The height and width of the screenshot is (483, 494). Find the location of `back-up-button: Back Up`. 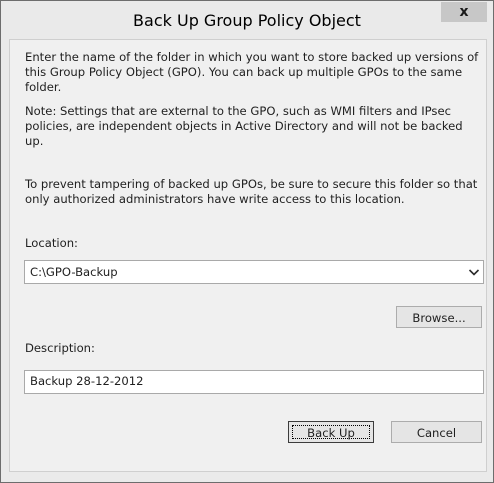

back-up-button: Back Up is located at coordinates (331, 432).